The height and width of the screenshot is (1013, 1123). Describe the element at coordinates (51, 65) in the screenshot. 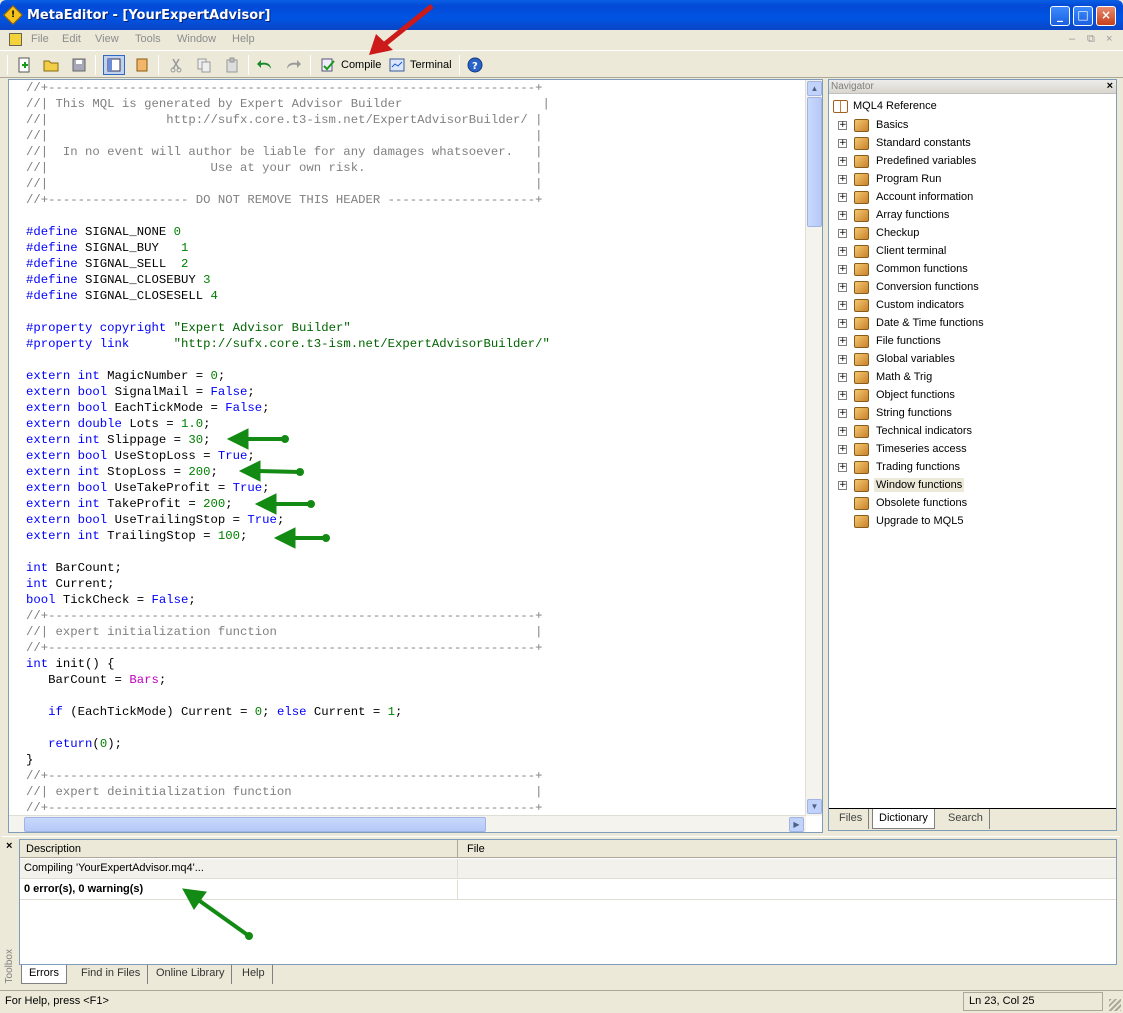

I see `open-folder-icon` at that location.